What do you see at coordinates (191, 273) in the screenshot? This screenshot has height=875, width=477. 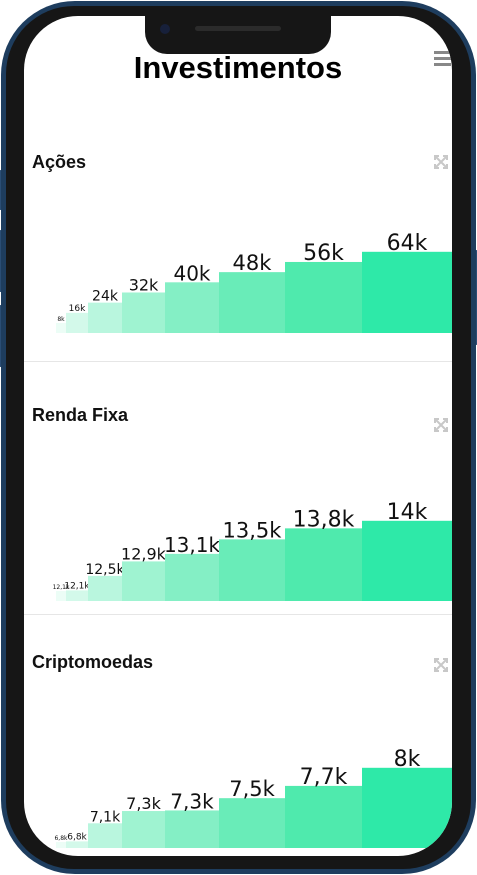 I see `data-label: 40k` at bounding box center [191, 273].